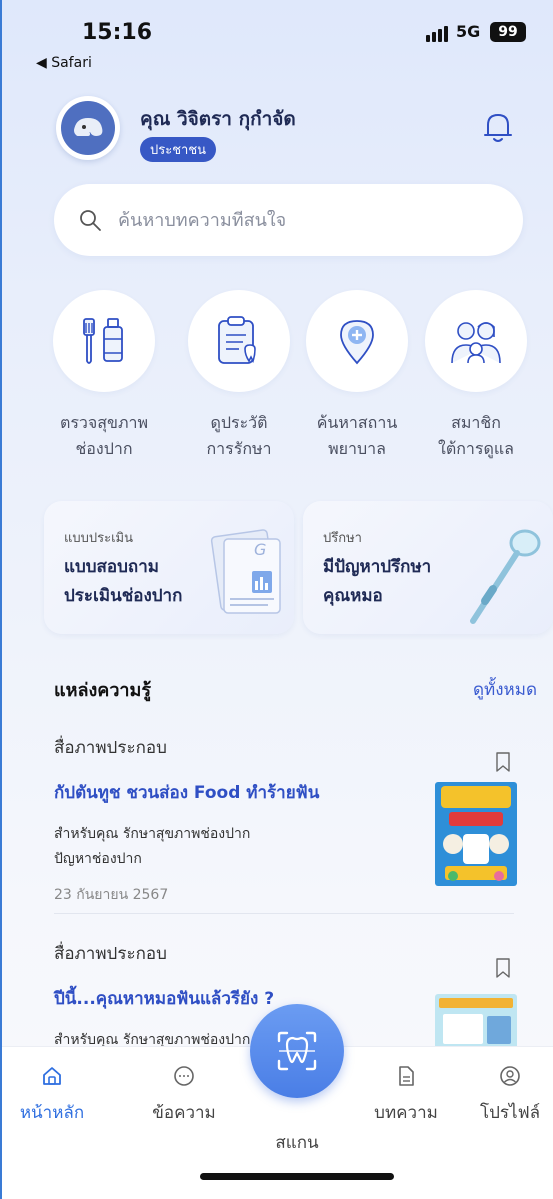 The image size is (553, 1199). What do you see at coordinates (184, 1113) in the screenshot?
I see `nav-label: ข้อความ` at bounding box center [184, 1113].